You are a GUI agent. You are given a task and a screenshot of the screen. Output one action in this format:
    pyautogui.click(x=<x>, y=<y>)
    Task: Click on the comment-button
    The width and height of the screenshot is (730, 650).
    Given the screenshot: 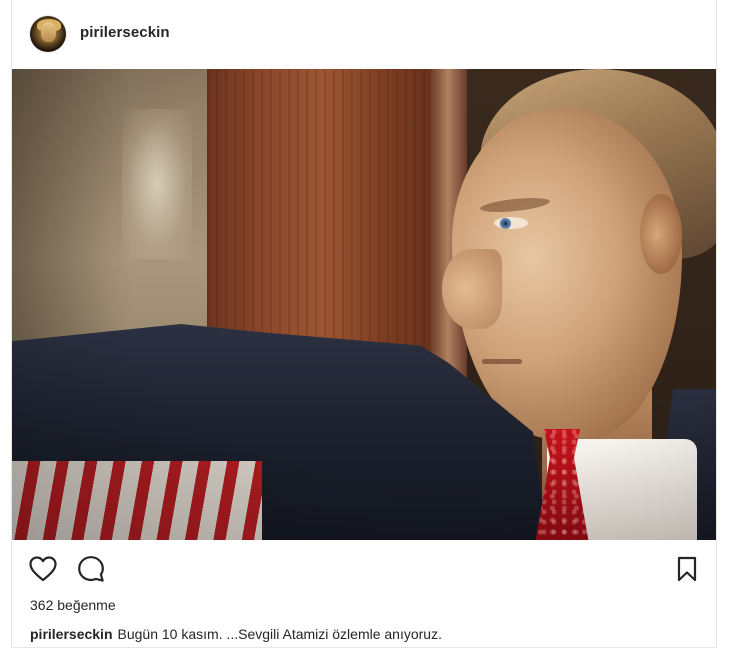 What is the action you would take?
    pyautogui.click(x=91, y=569)
    